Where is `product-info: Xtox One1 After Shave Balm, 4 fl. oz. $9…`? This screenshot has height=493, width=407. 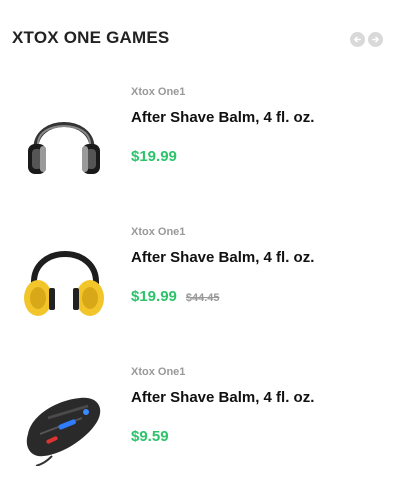
product-info: Xtox One1 After Shave Balm, 4 fl. oz. $9… is located at coordinates (261, 404).